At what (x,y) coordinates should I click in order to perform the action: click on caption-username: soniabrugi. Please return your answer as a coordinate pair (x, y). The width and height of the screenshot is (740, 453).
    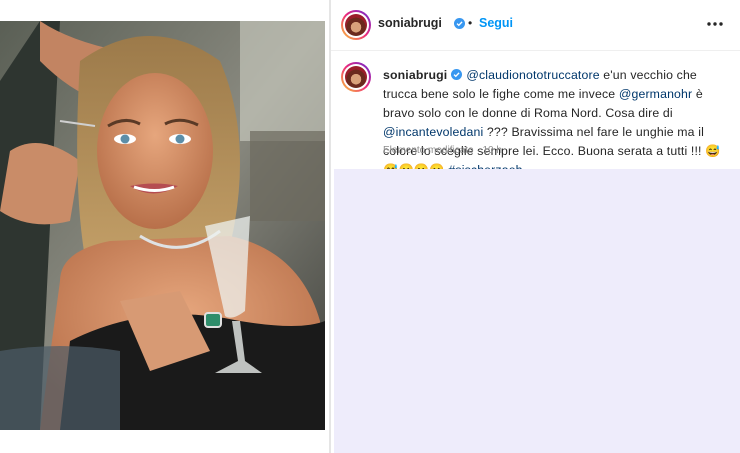
    Looking at the image, I should click on (415, 75).